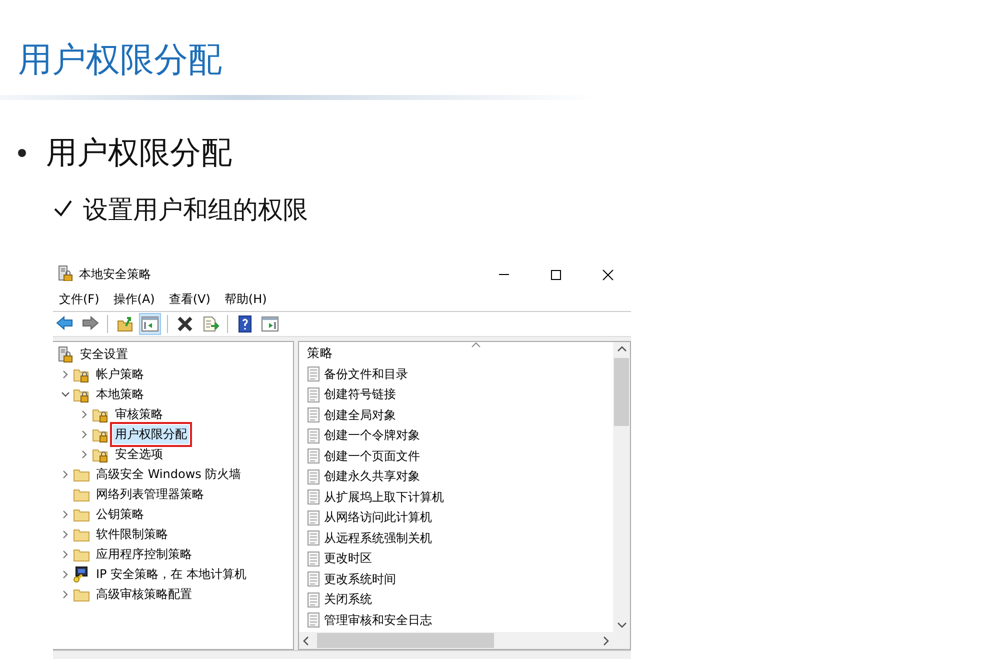 Image resolution: width=998 pixels, height=659 pixels. I want to click on tree-item: 高级审核策略配置, so click(144, 594).